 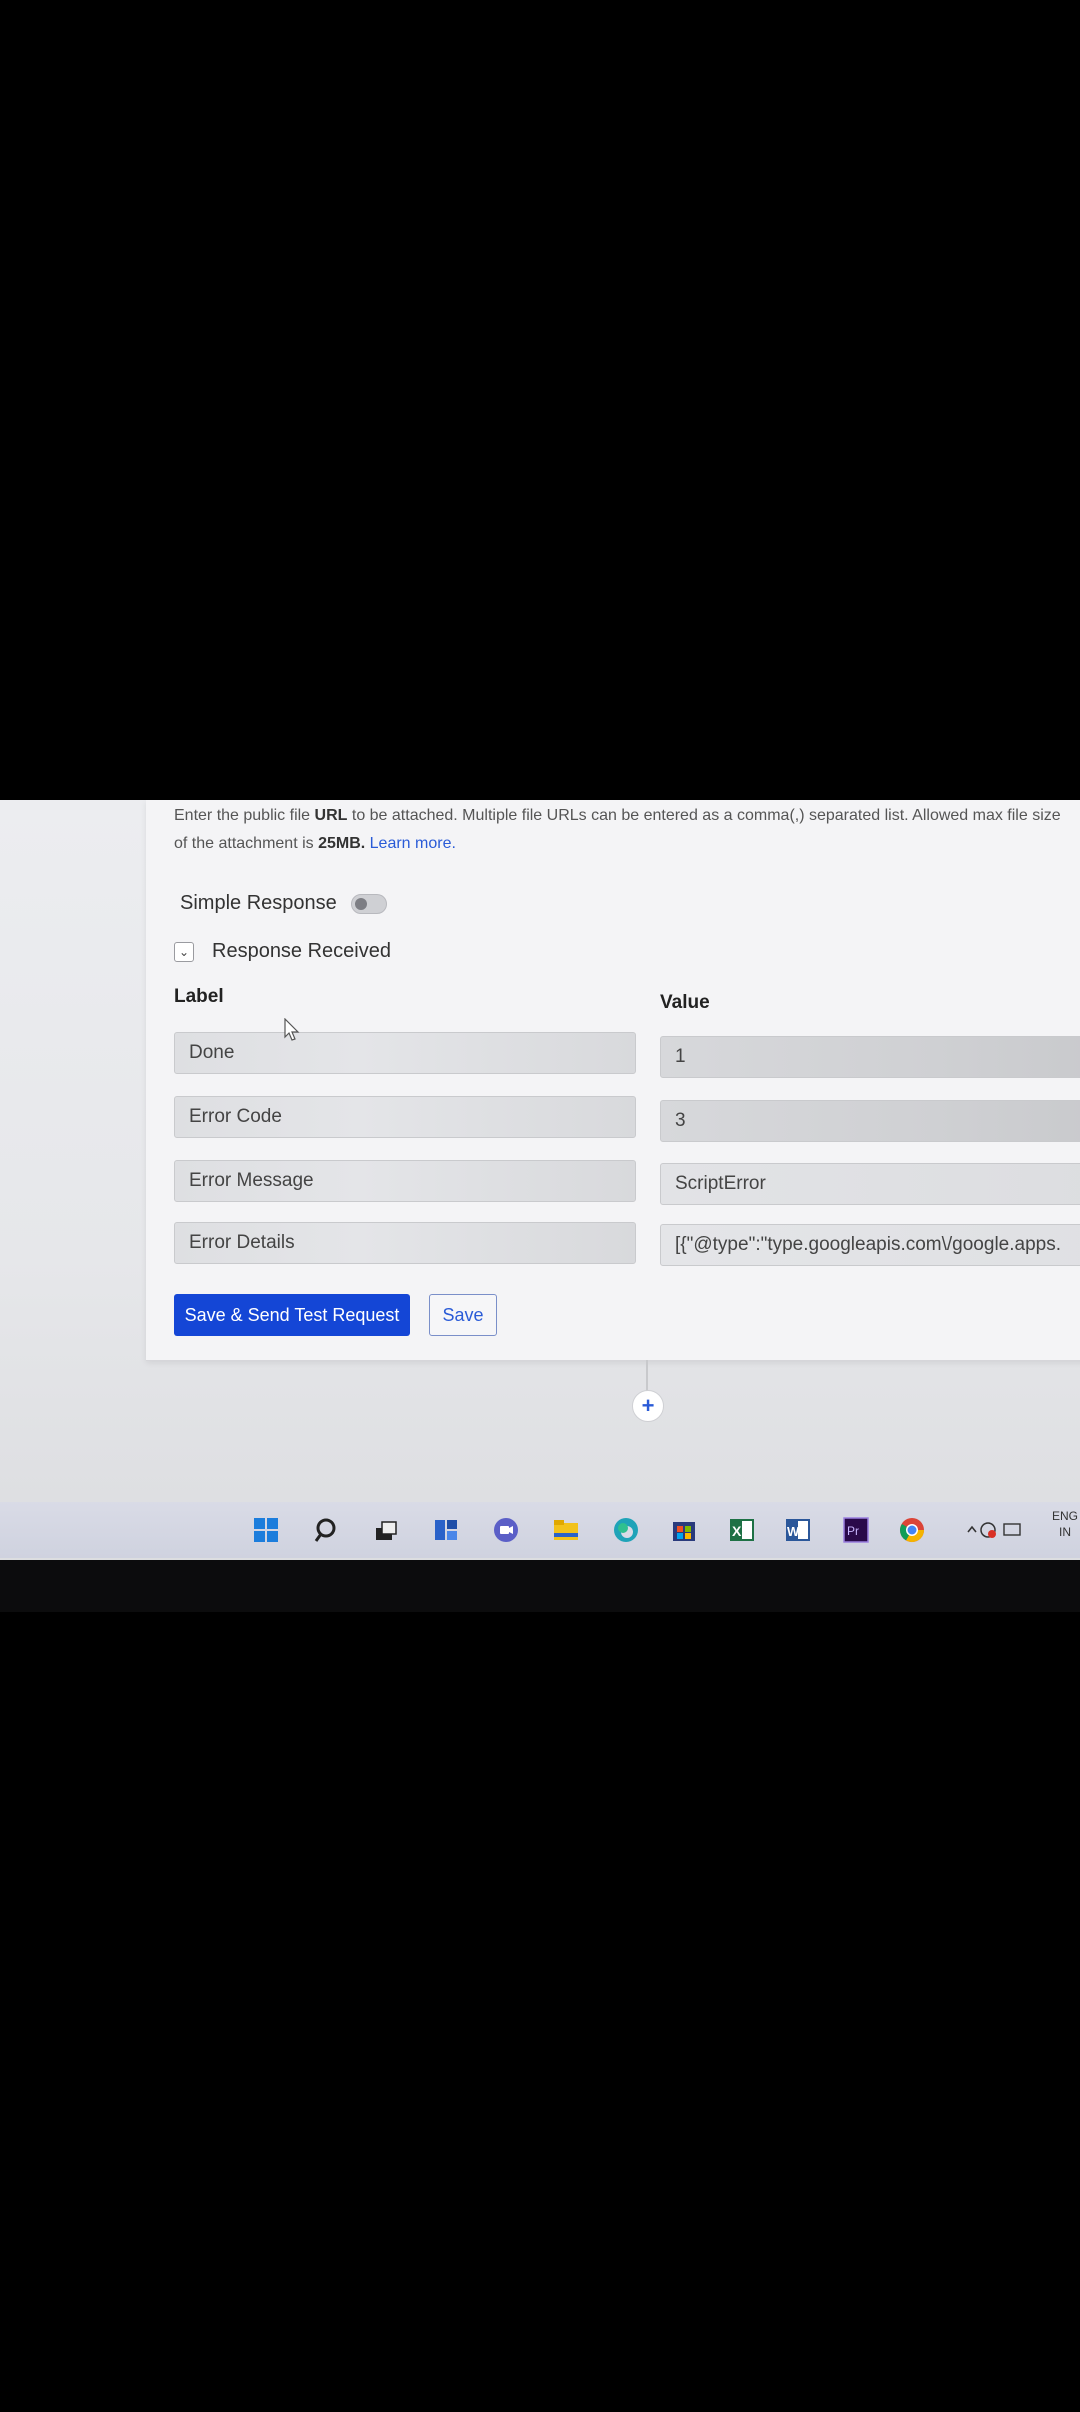 I want to click on chevron-down-icon: ⌄, so click(x=184, y=951).